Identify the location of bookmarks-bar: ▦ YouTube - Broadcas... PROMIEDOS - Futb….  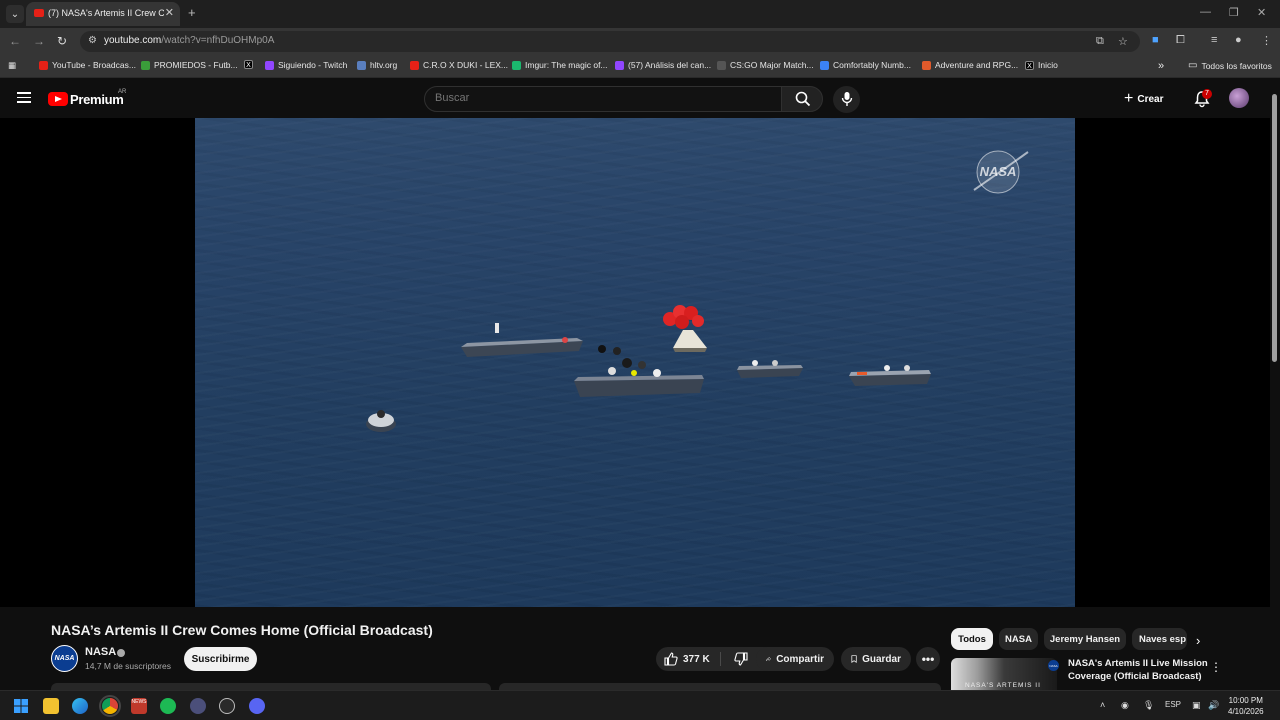
(640, 66).